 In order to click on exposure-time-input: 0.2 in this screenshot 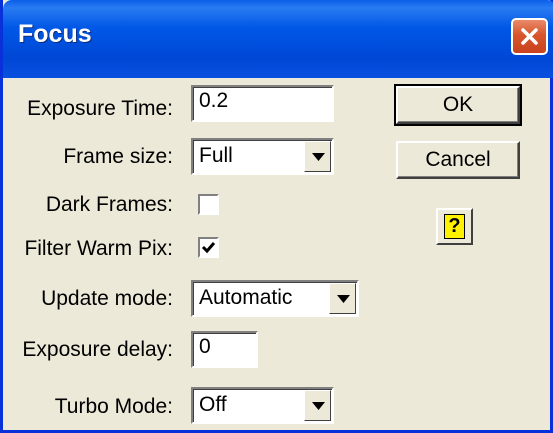, I will do `click(262, 103)`.